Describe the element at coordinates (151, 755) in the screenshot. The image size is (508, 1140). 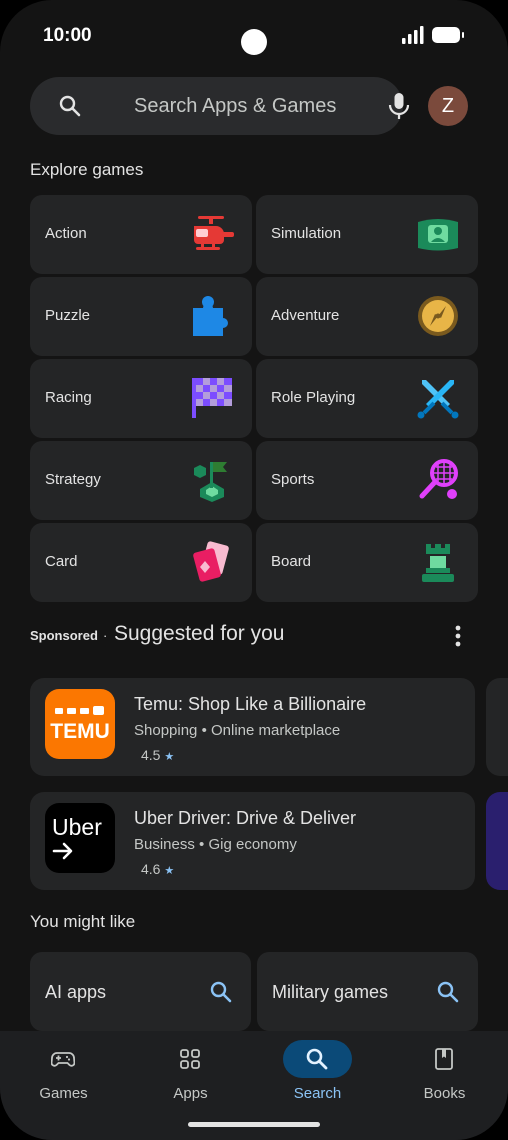
I see `rating-value: 4.5` at that location.